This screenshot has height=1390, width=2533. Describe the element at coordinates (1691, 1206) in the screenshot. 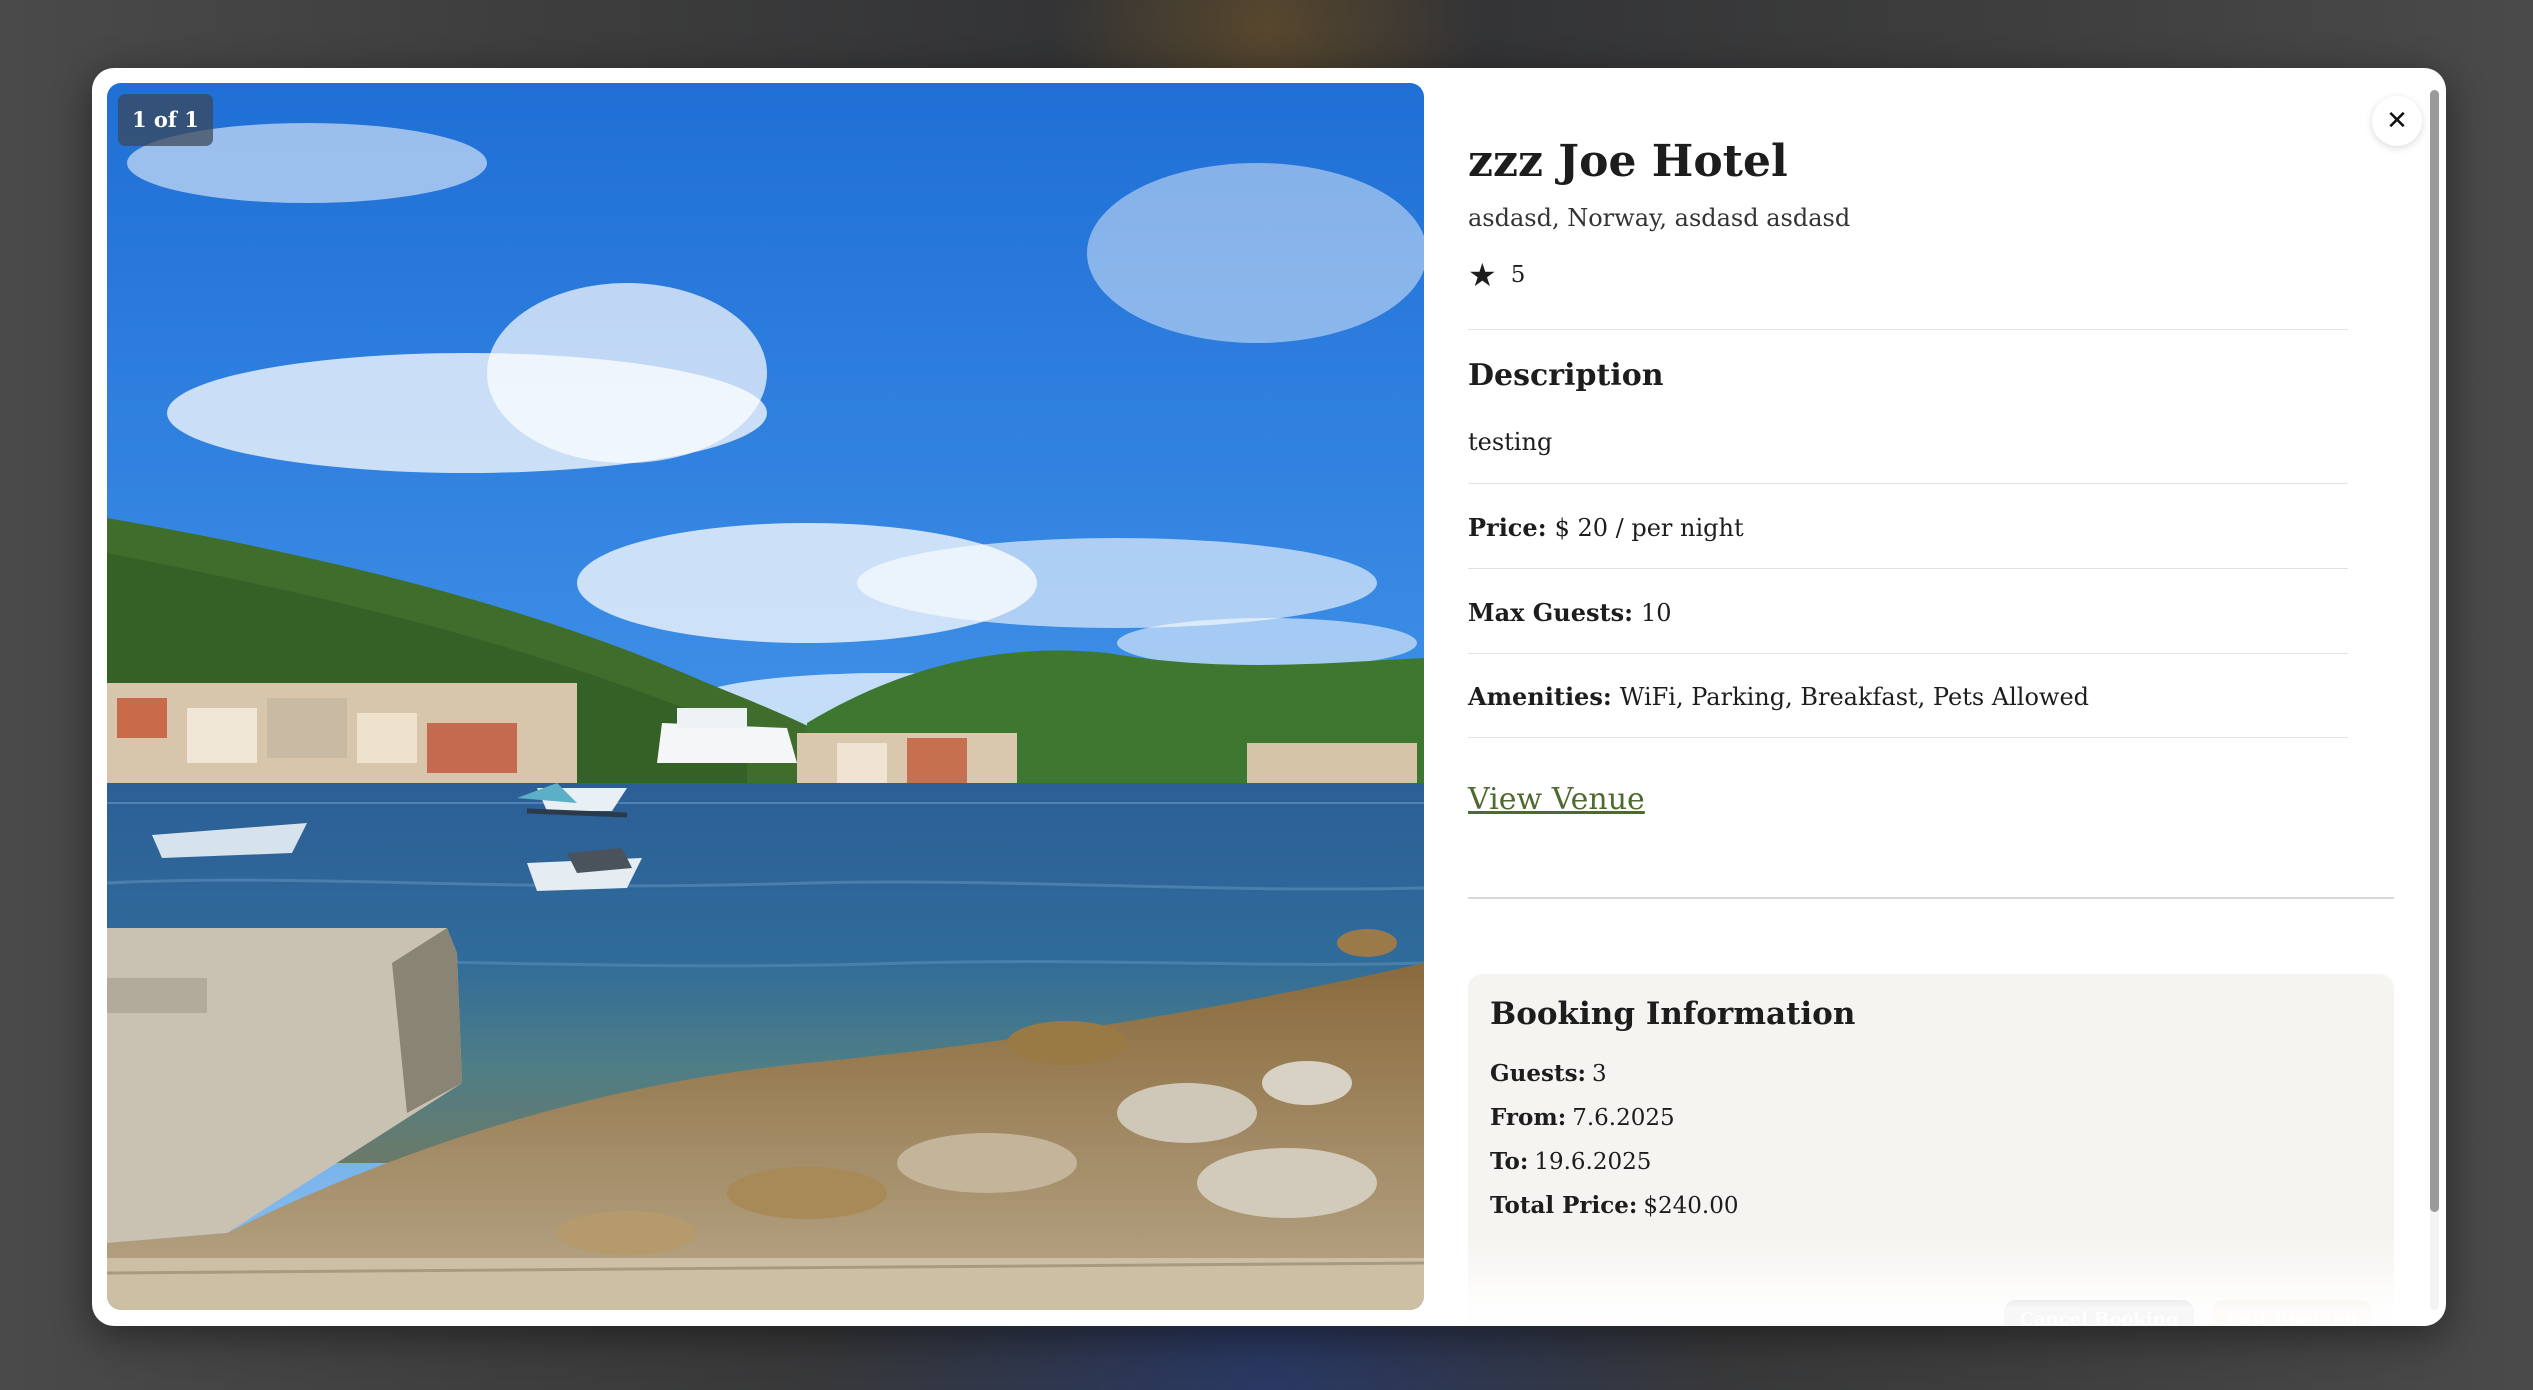

I see `booking-total-value: $240.00` at that location.